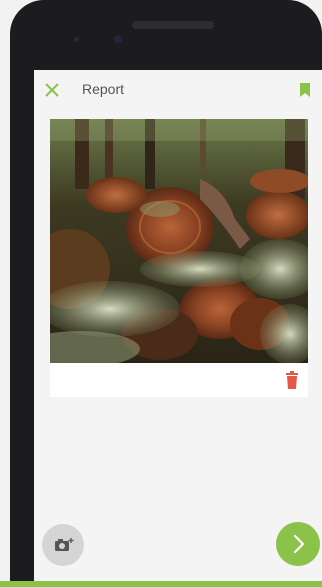 Image resolution: width=322 pixels, height=587 pixels. I want to click on camera-add-icon, so click(64, 544).